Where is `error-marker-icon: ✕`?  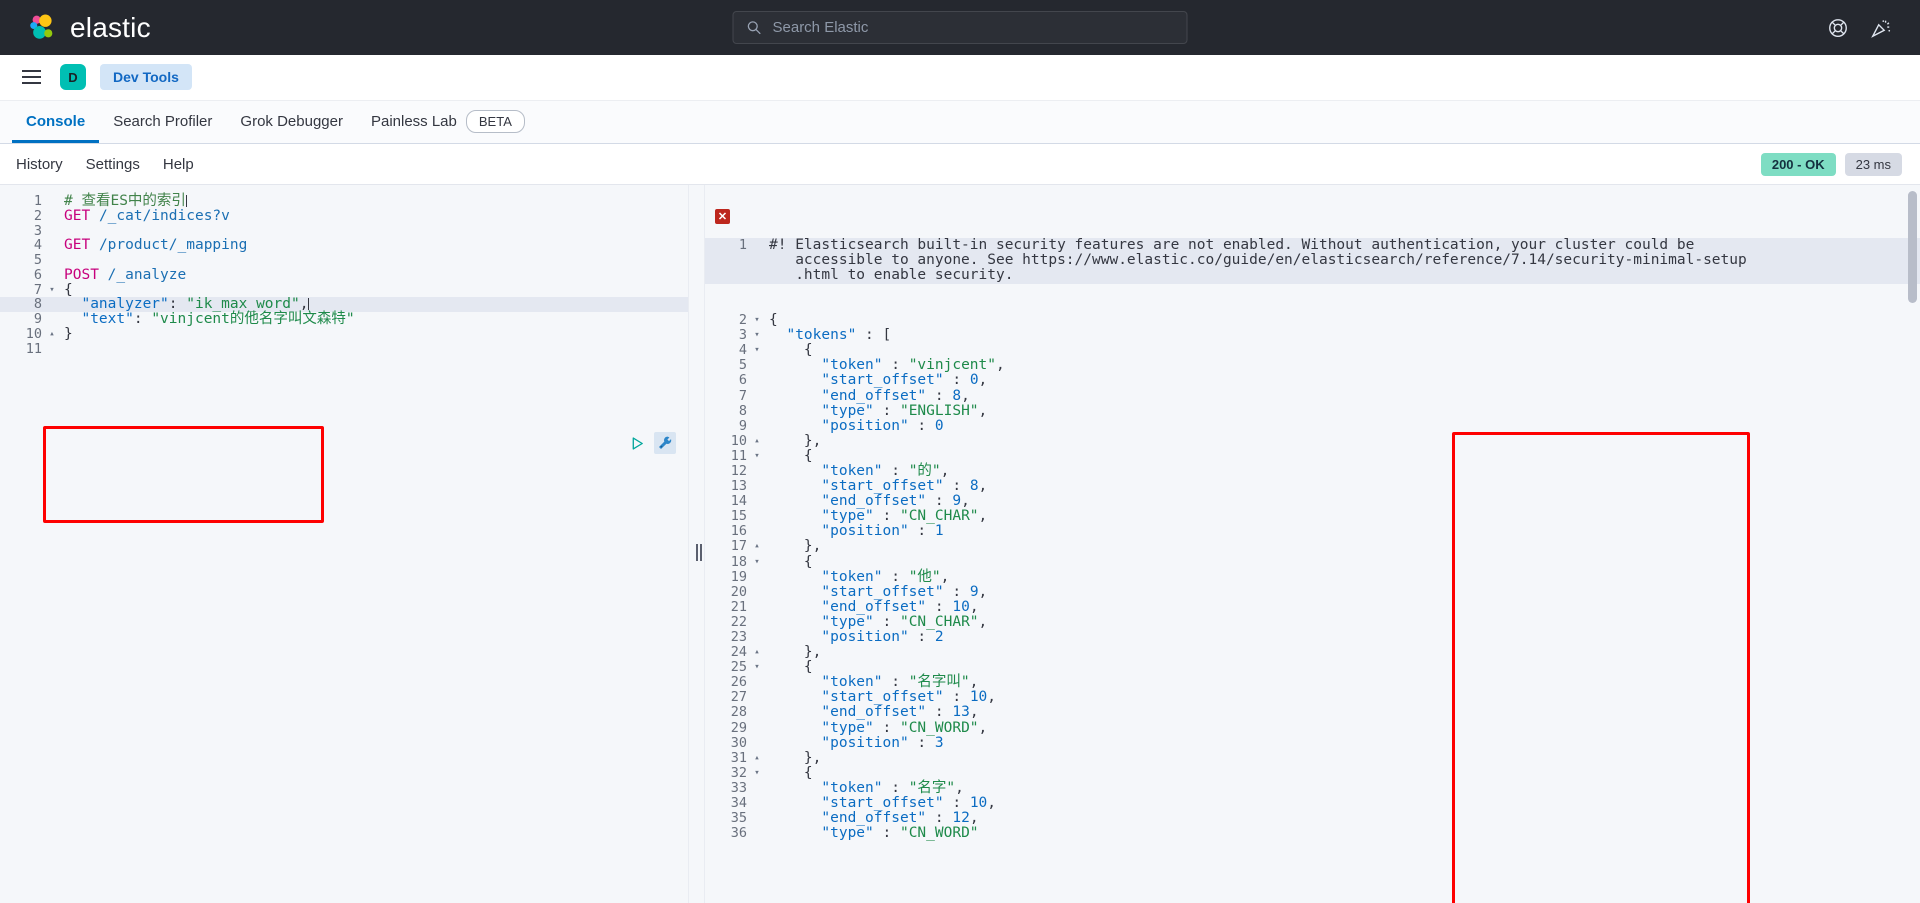
error-marker-icon: ✕ is located at coordinates (722, 216).